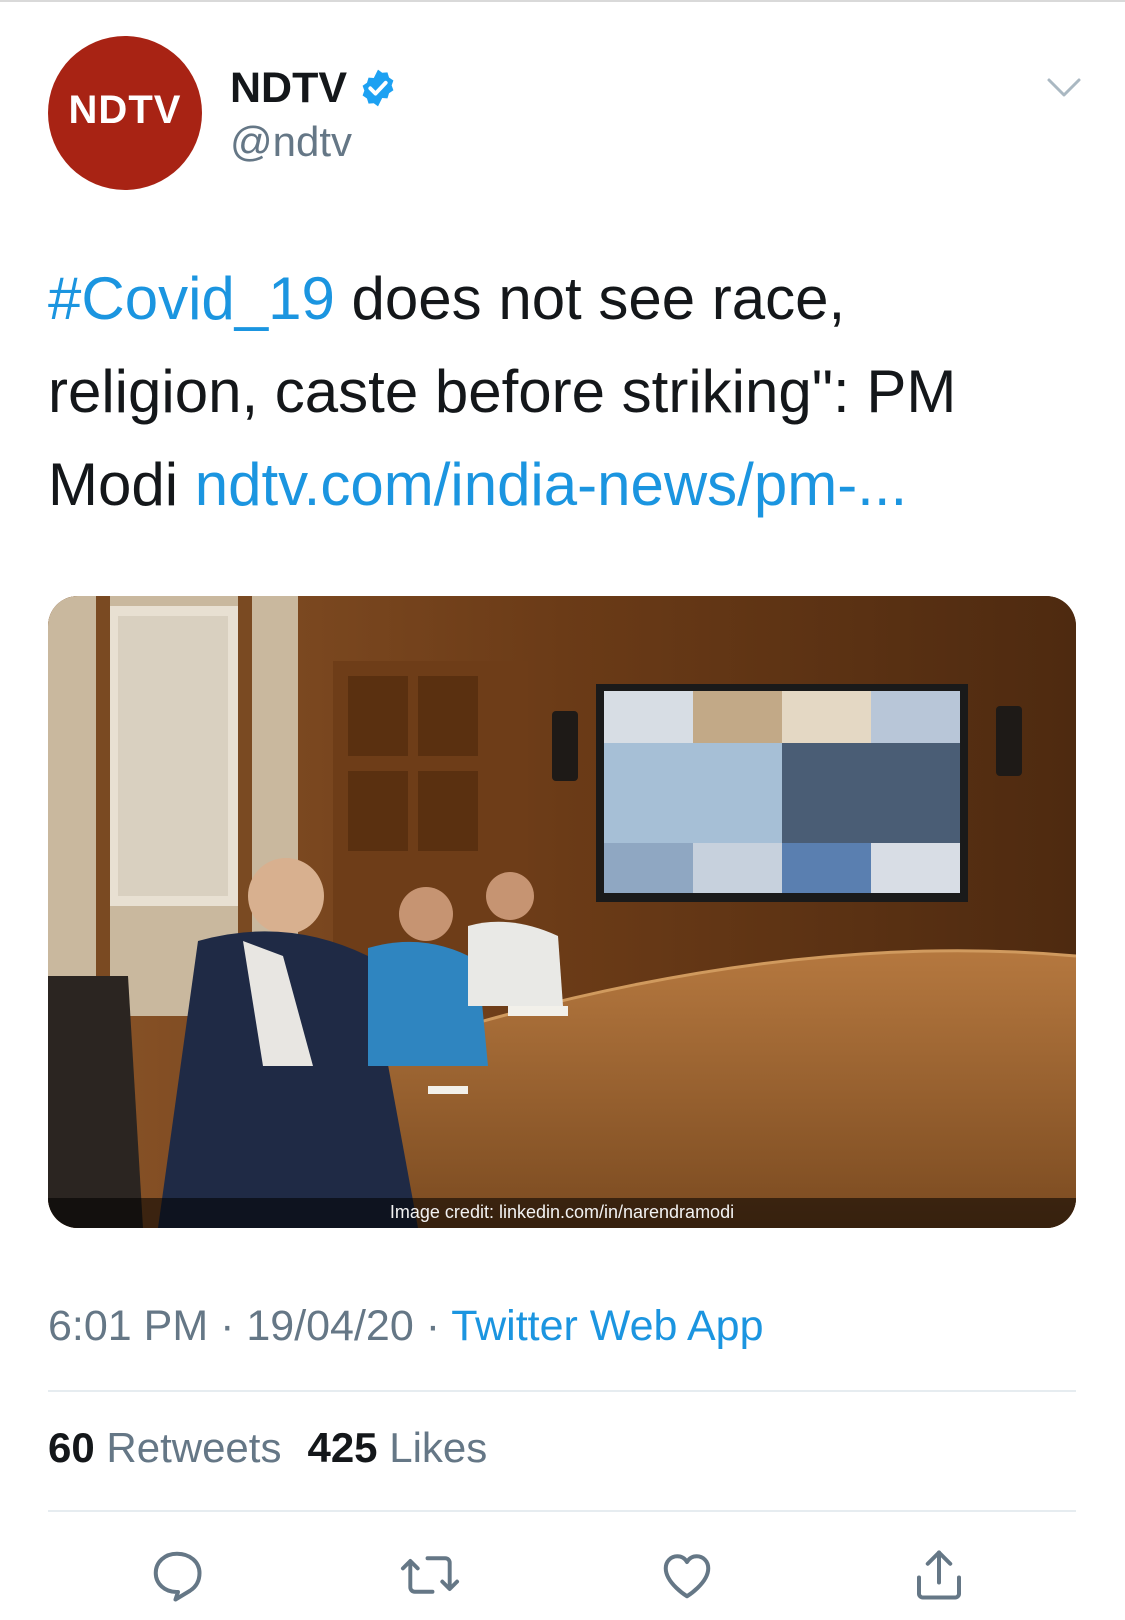 Image resolution: width=1125 pixels, height=1620 pixels. What do you see at coordinates (607, 1326) in the screenshot?
I see `tweet-source: Twitter Web App` at bounding box center [607, 1326].